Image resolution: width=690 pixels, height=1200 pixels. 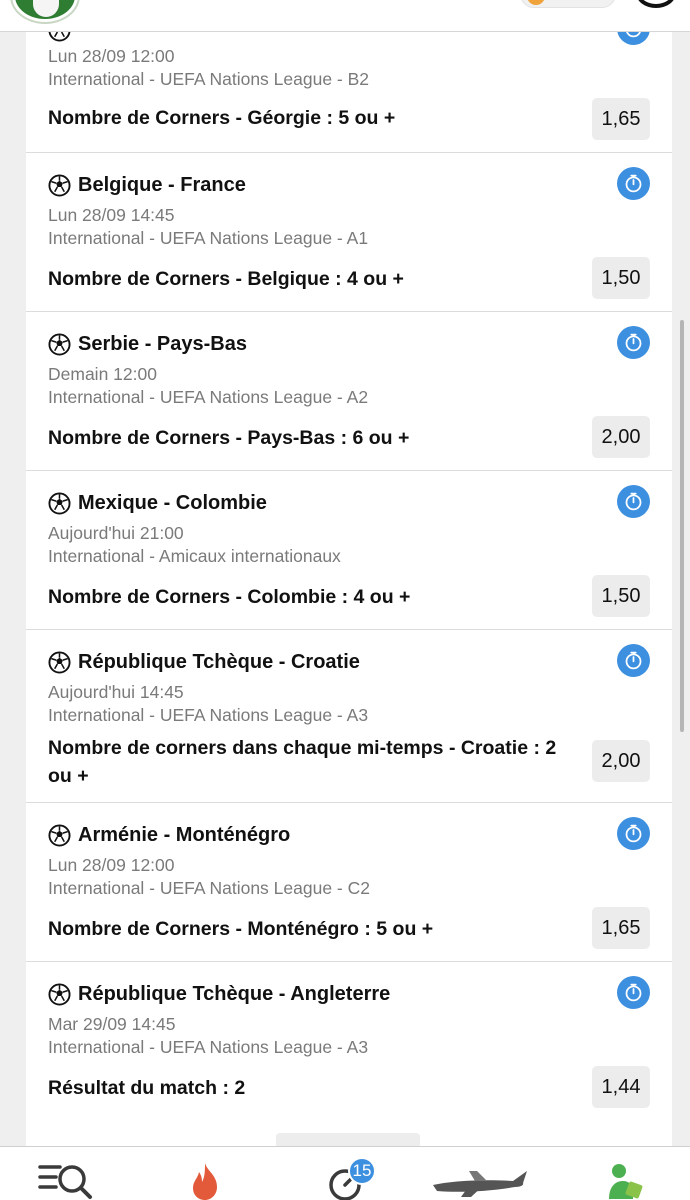 What do you see at coordinates (656, 4) in the screenshot?
I see `account-icon` at bounding box center [656, 4].